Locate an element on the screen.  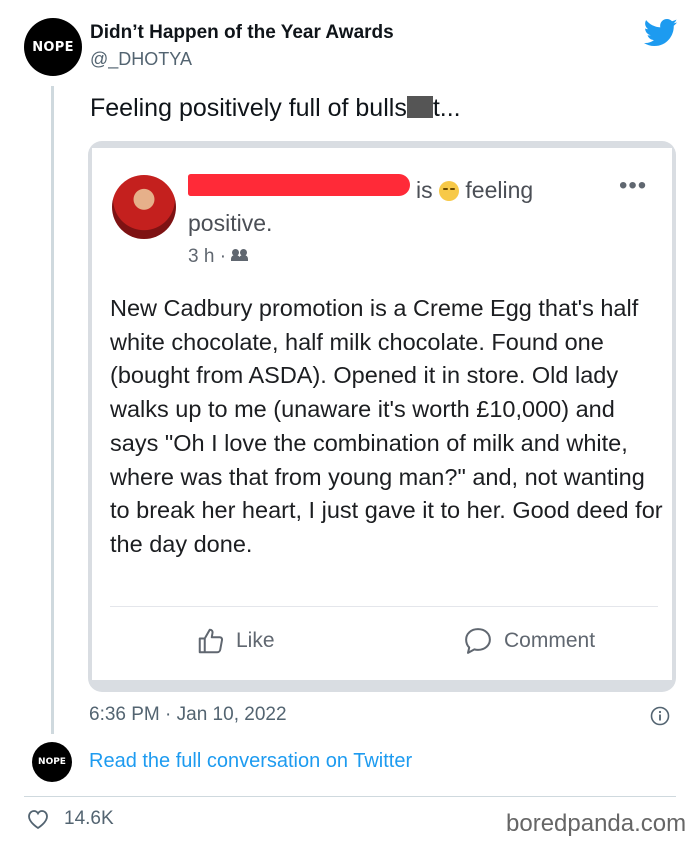
display-name: Didn’t Happen of the Year Awards is located at coordinates (242, 33).